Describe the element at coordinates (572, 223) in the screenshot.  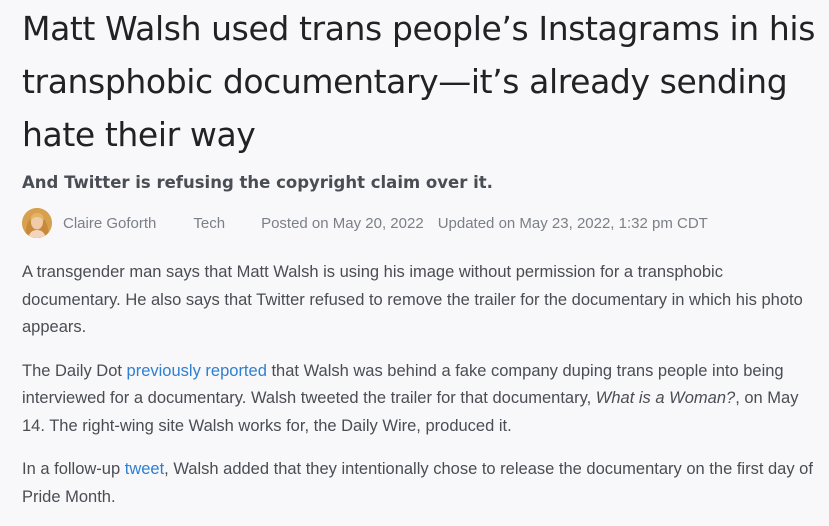
I see `updated-date: Updated on May 23, 2022, 1:32 pm CDT` at that location.